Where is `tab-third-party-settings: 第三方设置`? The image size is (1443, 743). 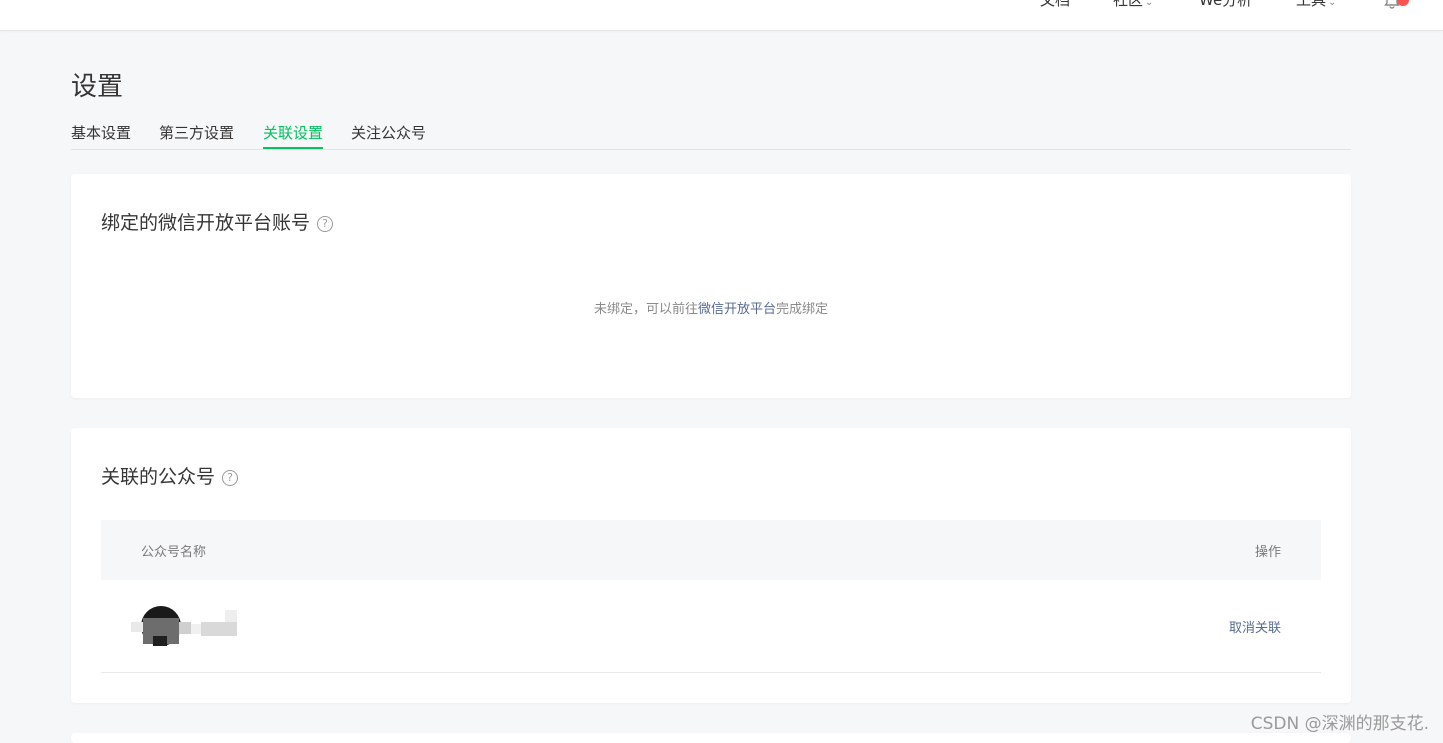
tab-third-party-settings: 第三方设置 is located at coordinates (196, 135).